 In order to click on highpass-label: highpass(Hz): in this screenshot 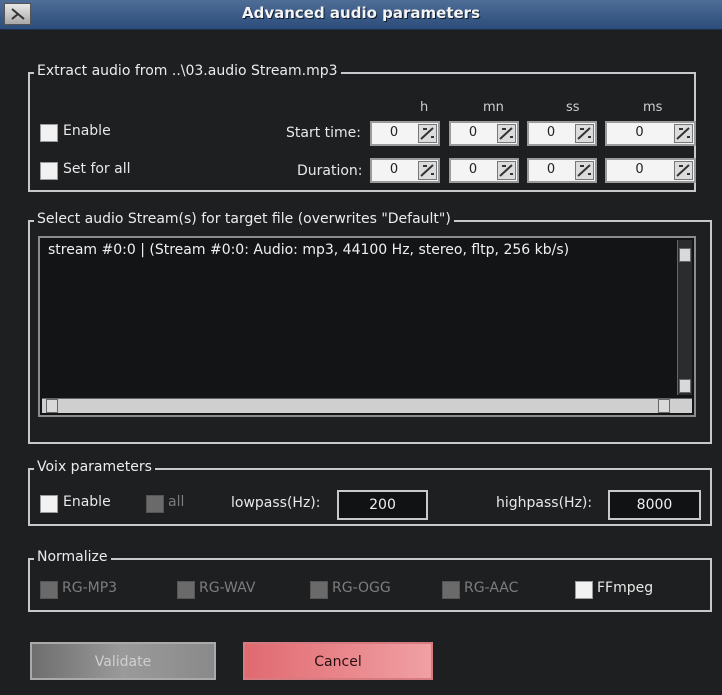, I will do `click(544, 503)`.